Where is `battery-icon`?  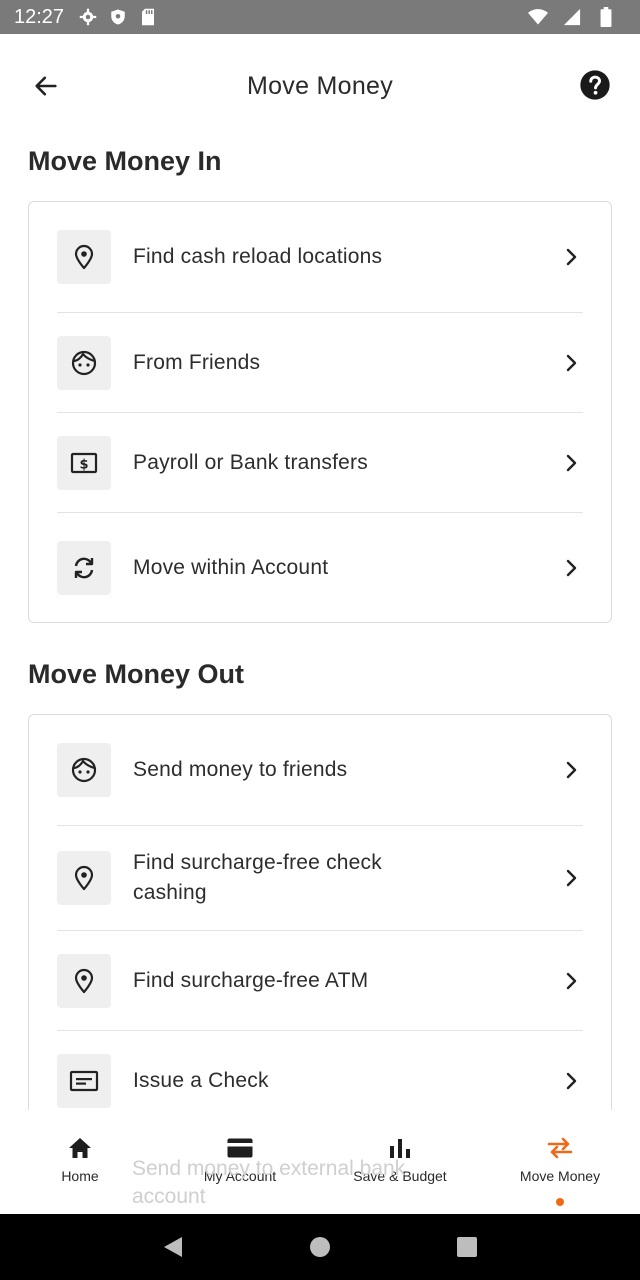
battery-icon is located at coordinates (606, 17).